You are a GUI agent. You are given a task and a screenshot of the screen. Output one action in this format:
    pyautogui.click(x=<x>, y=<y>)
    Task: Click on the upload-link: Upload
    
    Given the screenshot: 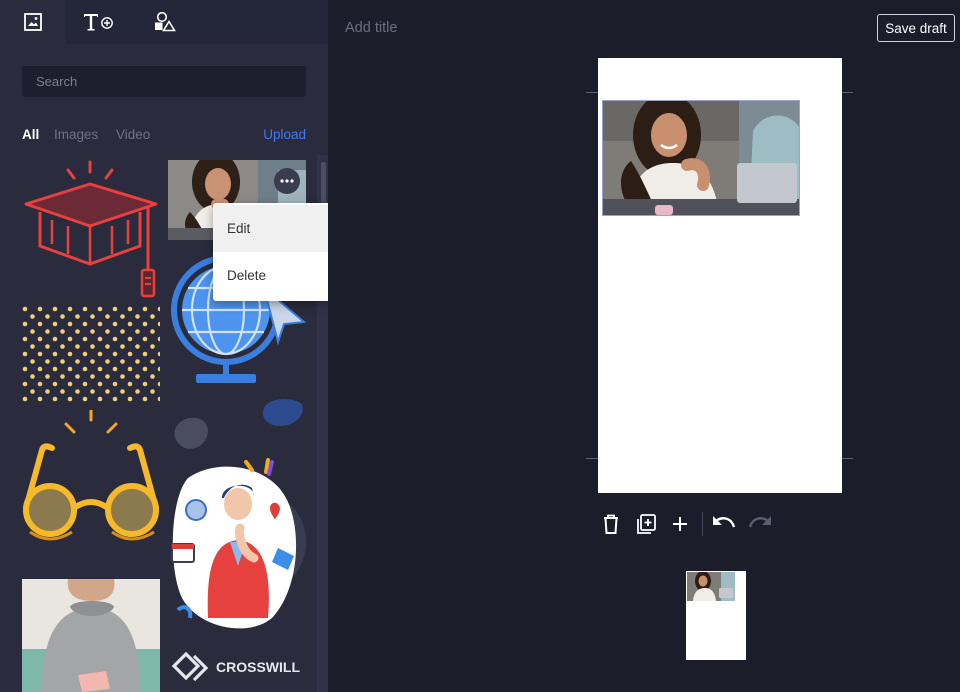 What is the action you would take?
    pyautogui.click(x=284, y=134)
    